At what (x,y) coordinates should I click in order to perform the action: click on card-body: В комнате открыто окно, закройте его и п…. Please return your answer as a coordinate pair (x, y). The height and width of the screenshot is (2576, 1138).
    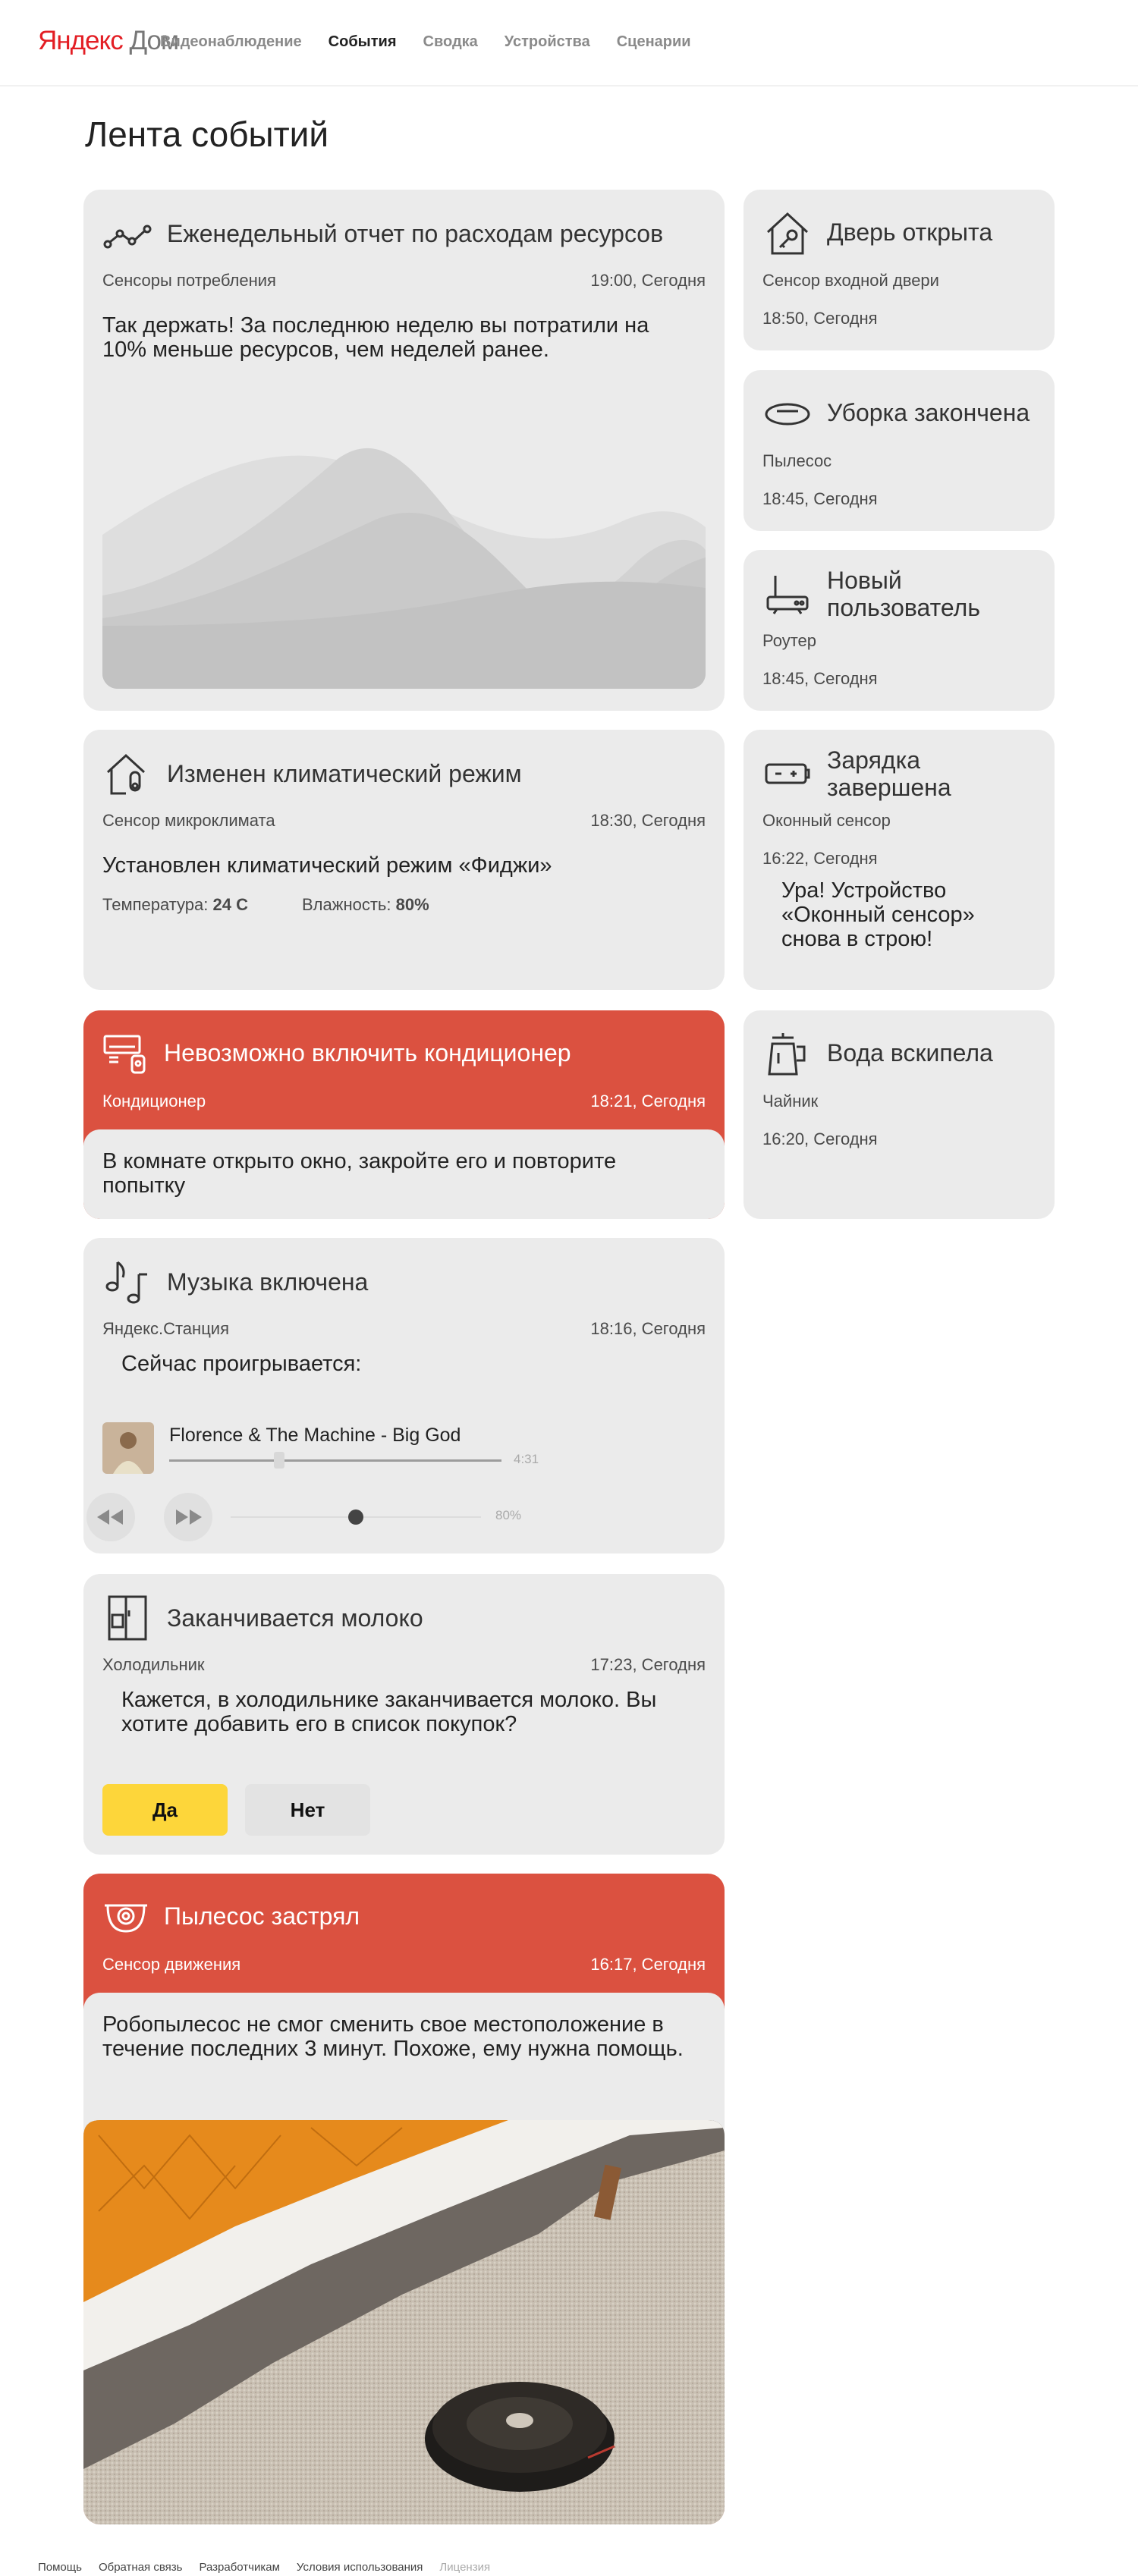
    Looking at the image, I should click on (404, 1174).